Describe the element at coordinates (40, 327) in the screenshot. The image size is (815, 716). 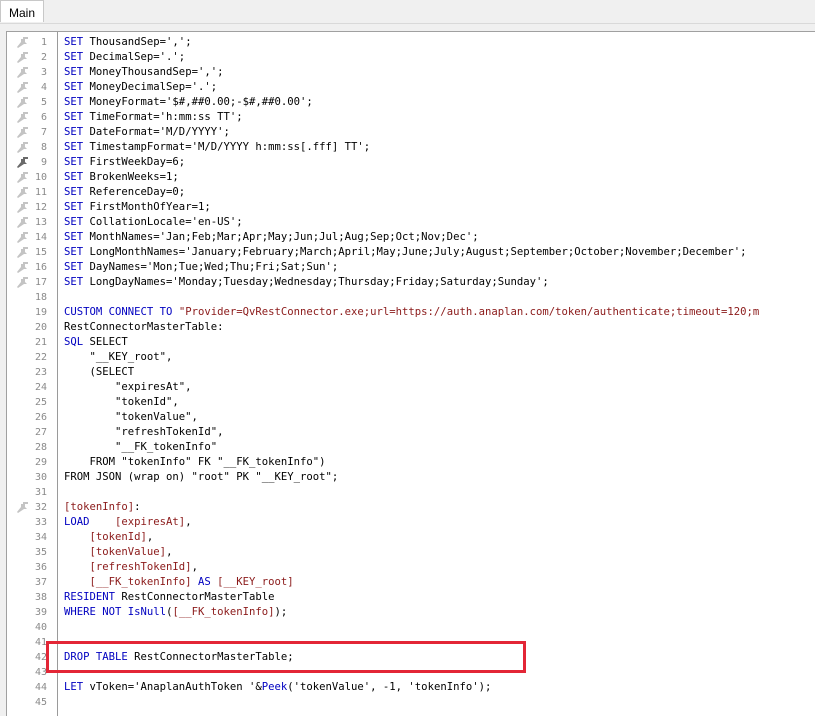
I see `line-number: 20` at that location.